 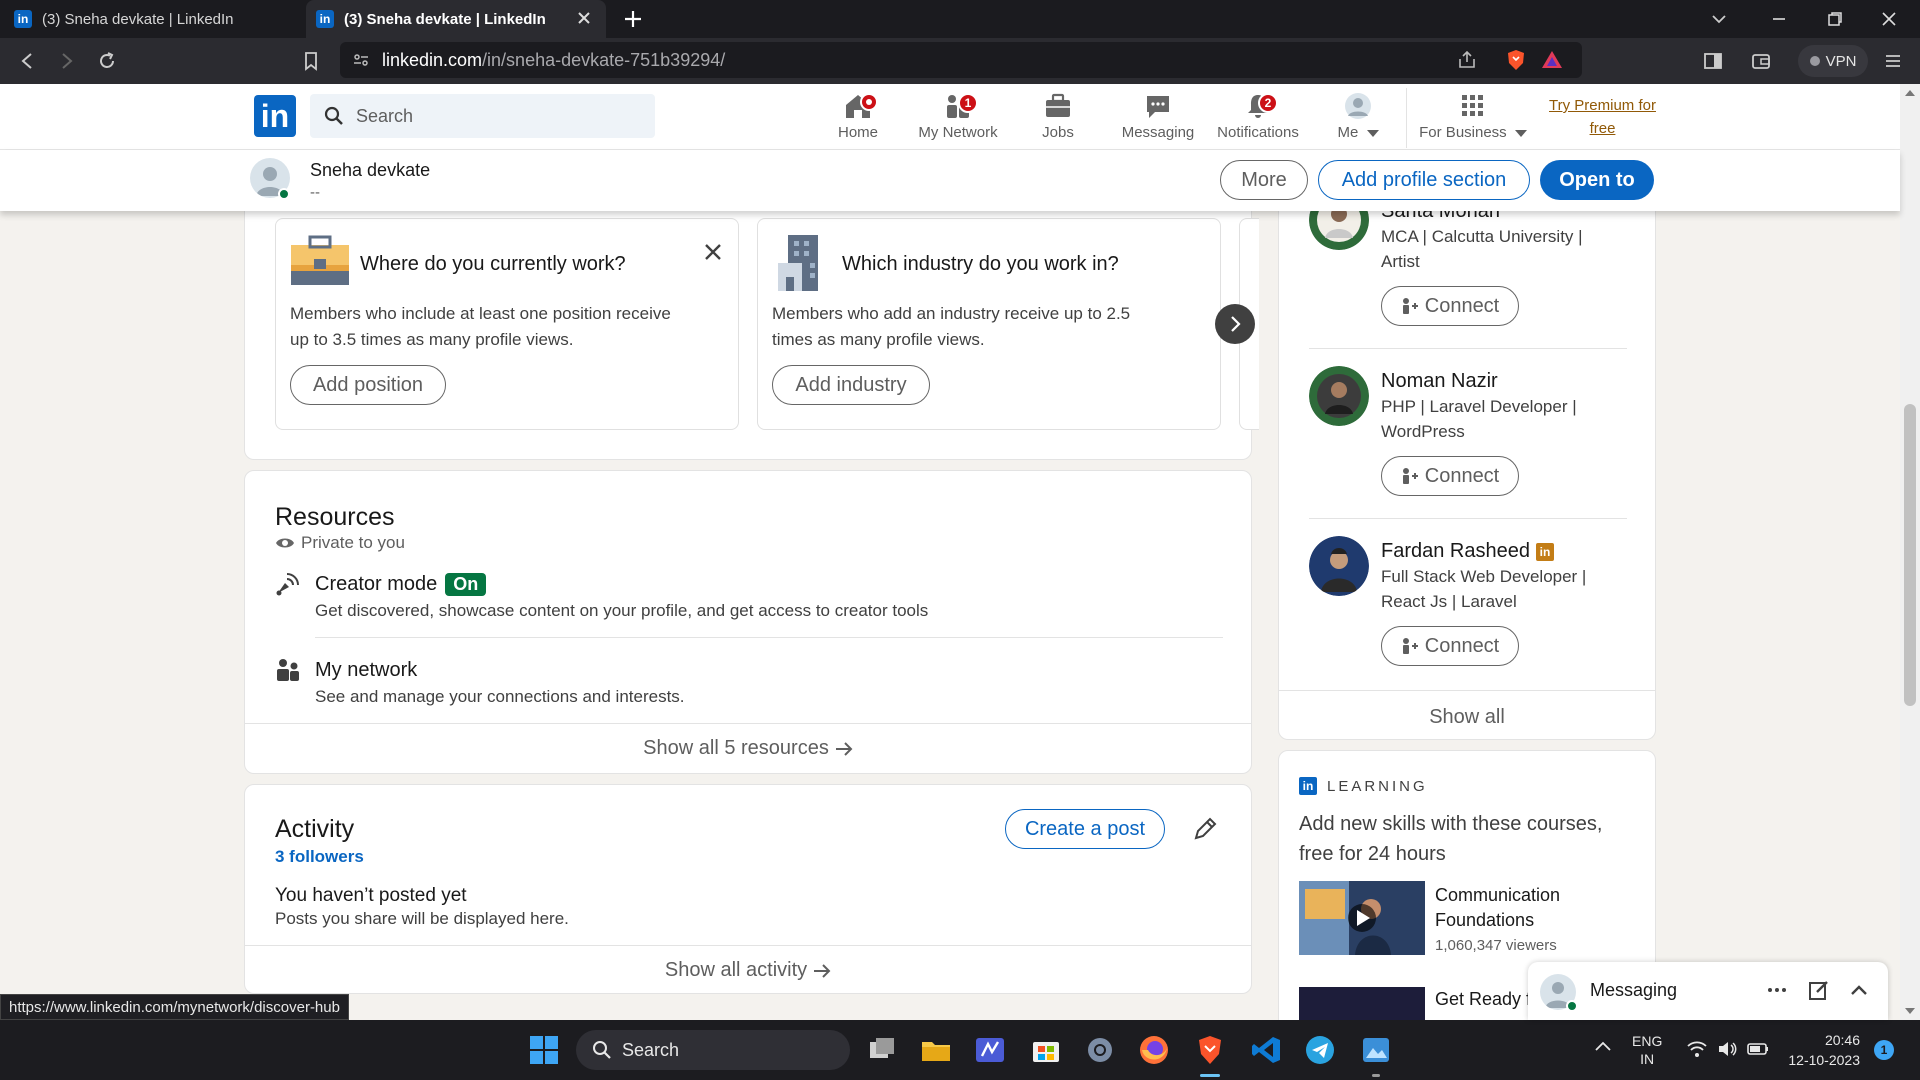 I want to click on person-headline-line1: MCA | Calcutta University |, so click(x=1482, y=236).